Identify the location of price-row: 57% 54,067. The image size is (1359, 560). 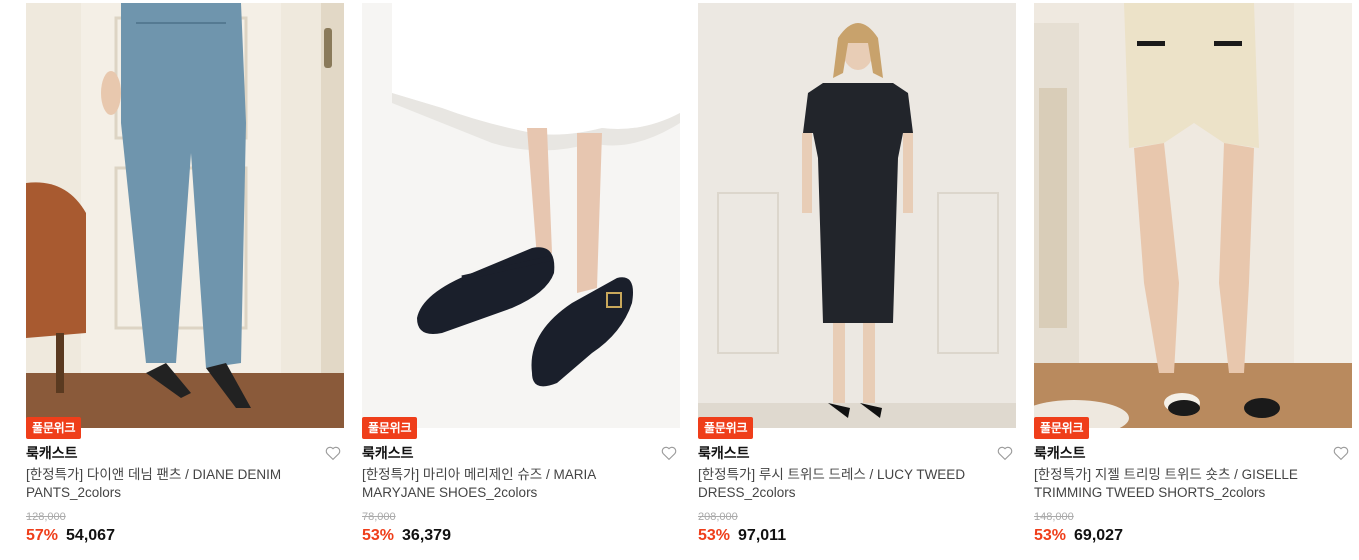
(70, 536).